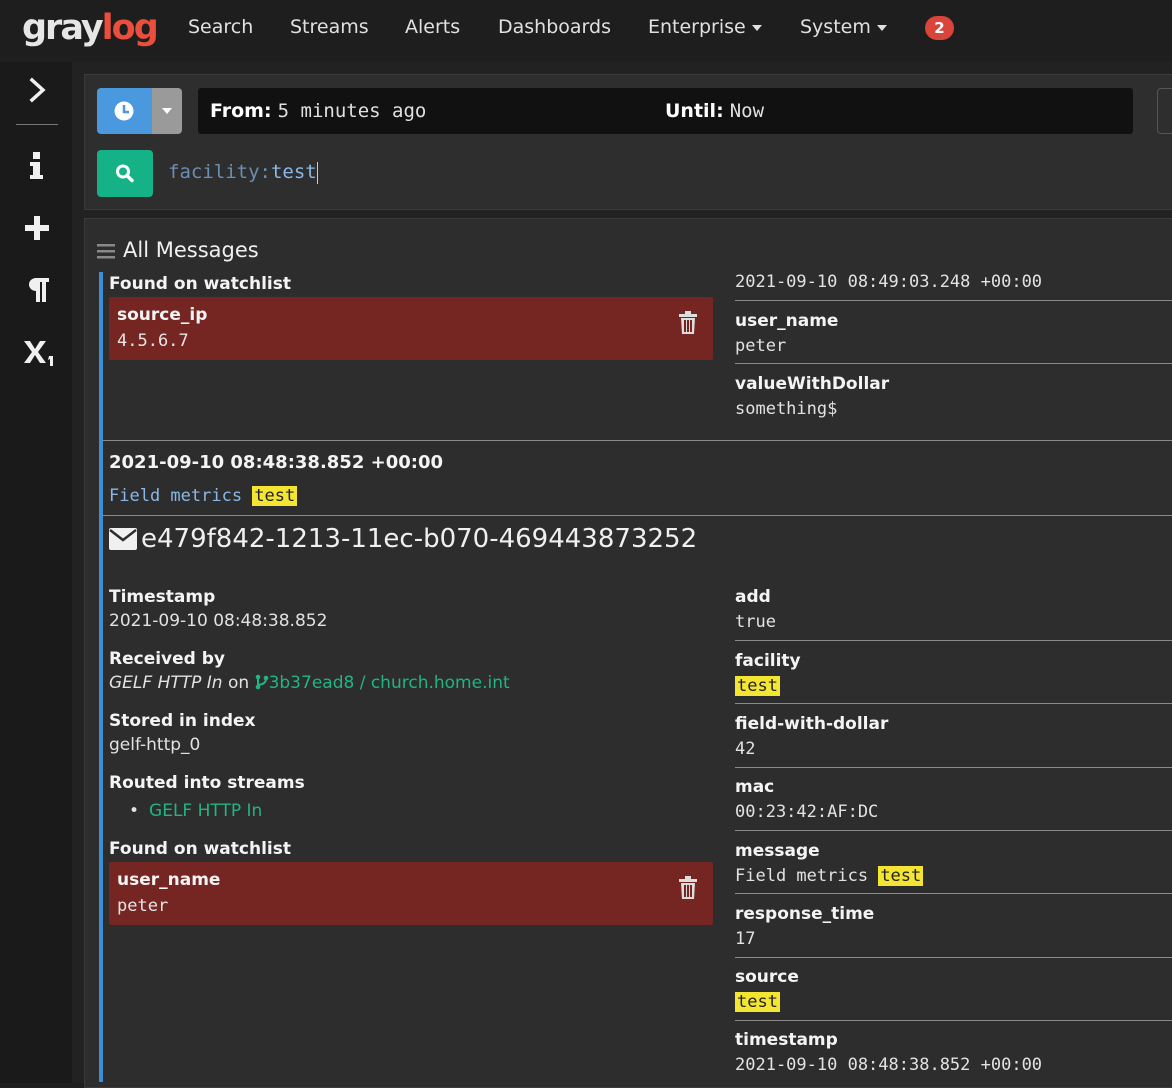 The width and height of the screenshot is (1172, 1088). I want to click on field-key: message, so click(777, 851).